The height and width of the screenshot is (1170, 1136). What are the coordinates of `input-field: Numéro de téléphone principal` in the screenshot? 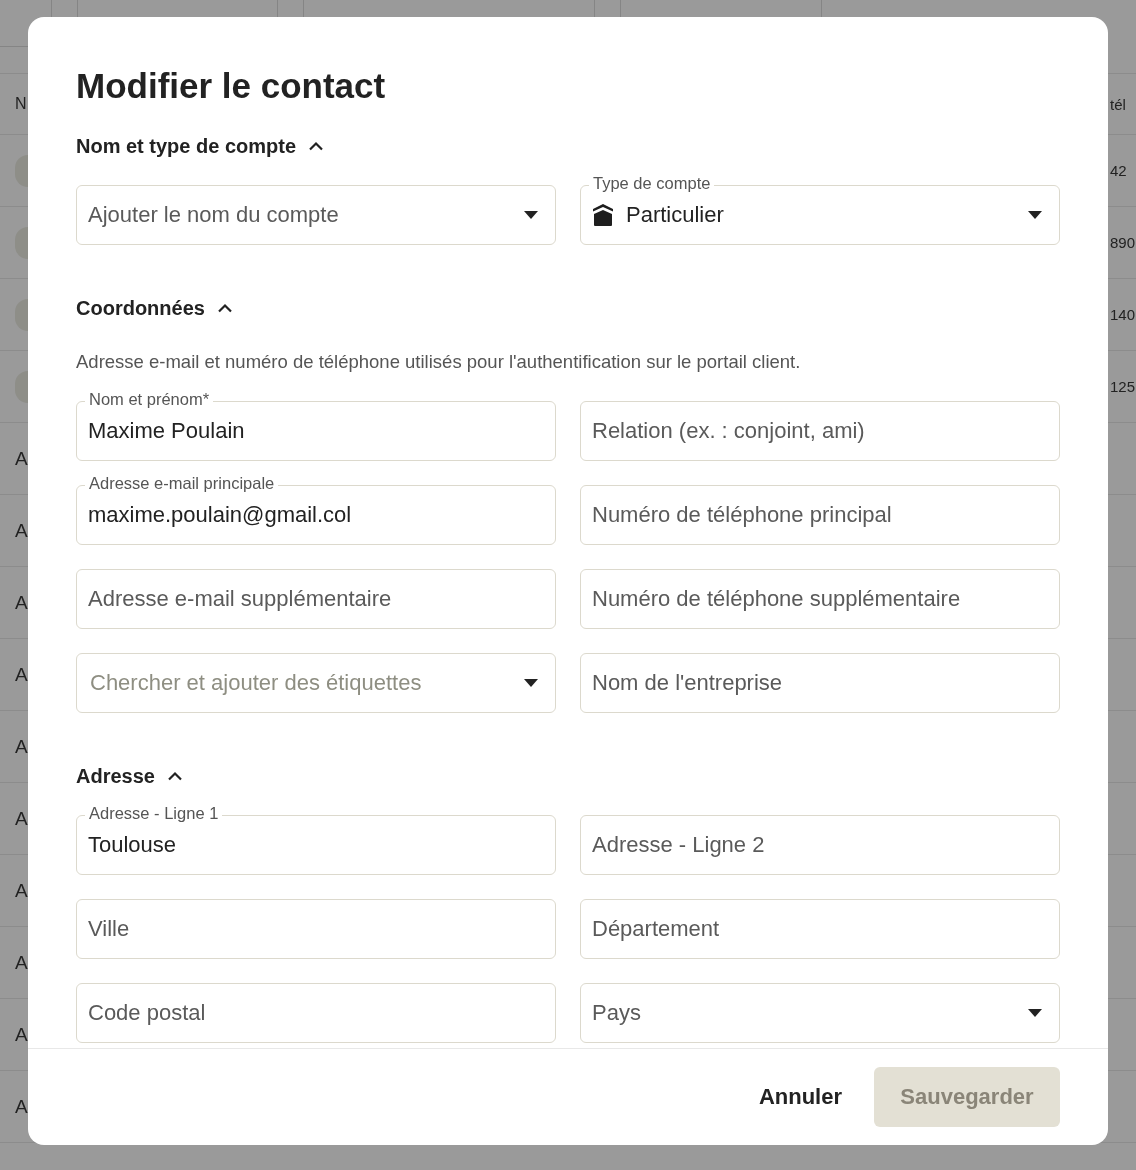 It's located at (820, 509).